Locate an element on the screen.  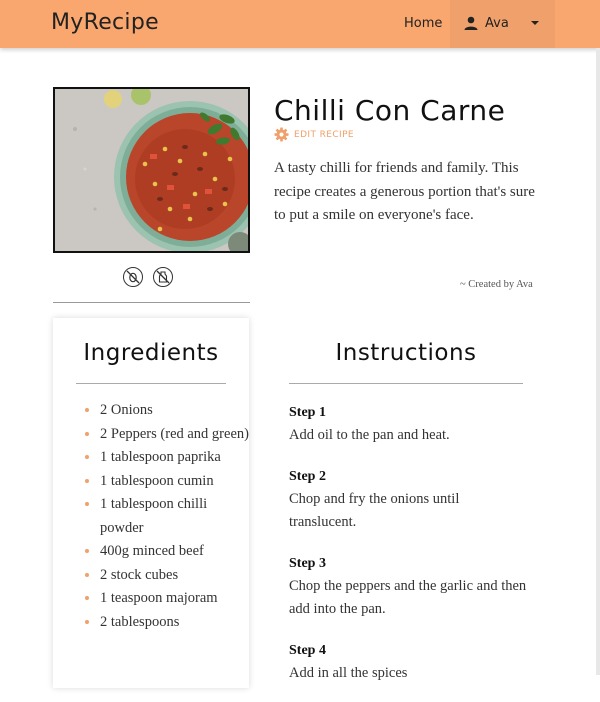
instruction-step: Step 1 Add oil to the pan and heat. is located at coordinates (409, 424).